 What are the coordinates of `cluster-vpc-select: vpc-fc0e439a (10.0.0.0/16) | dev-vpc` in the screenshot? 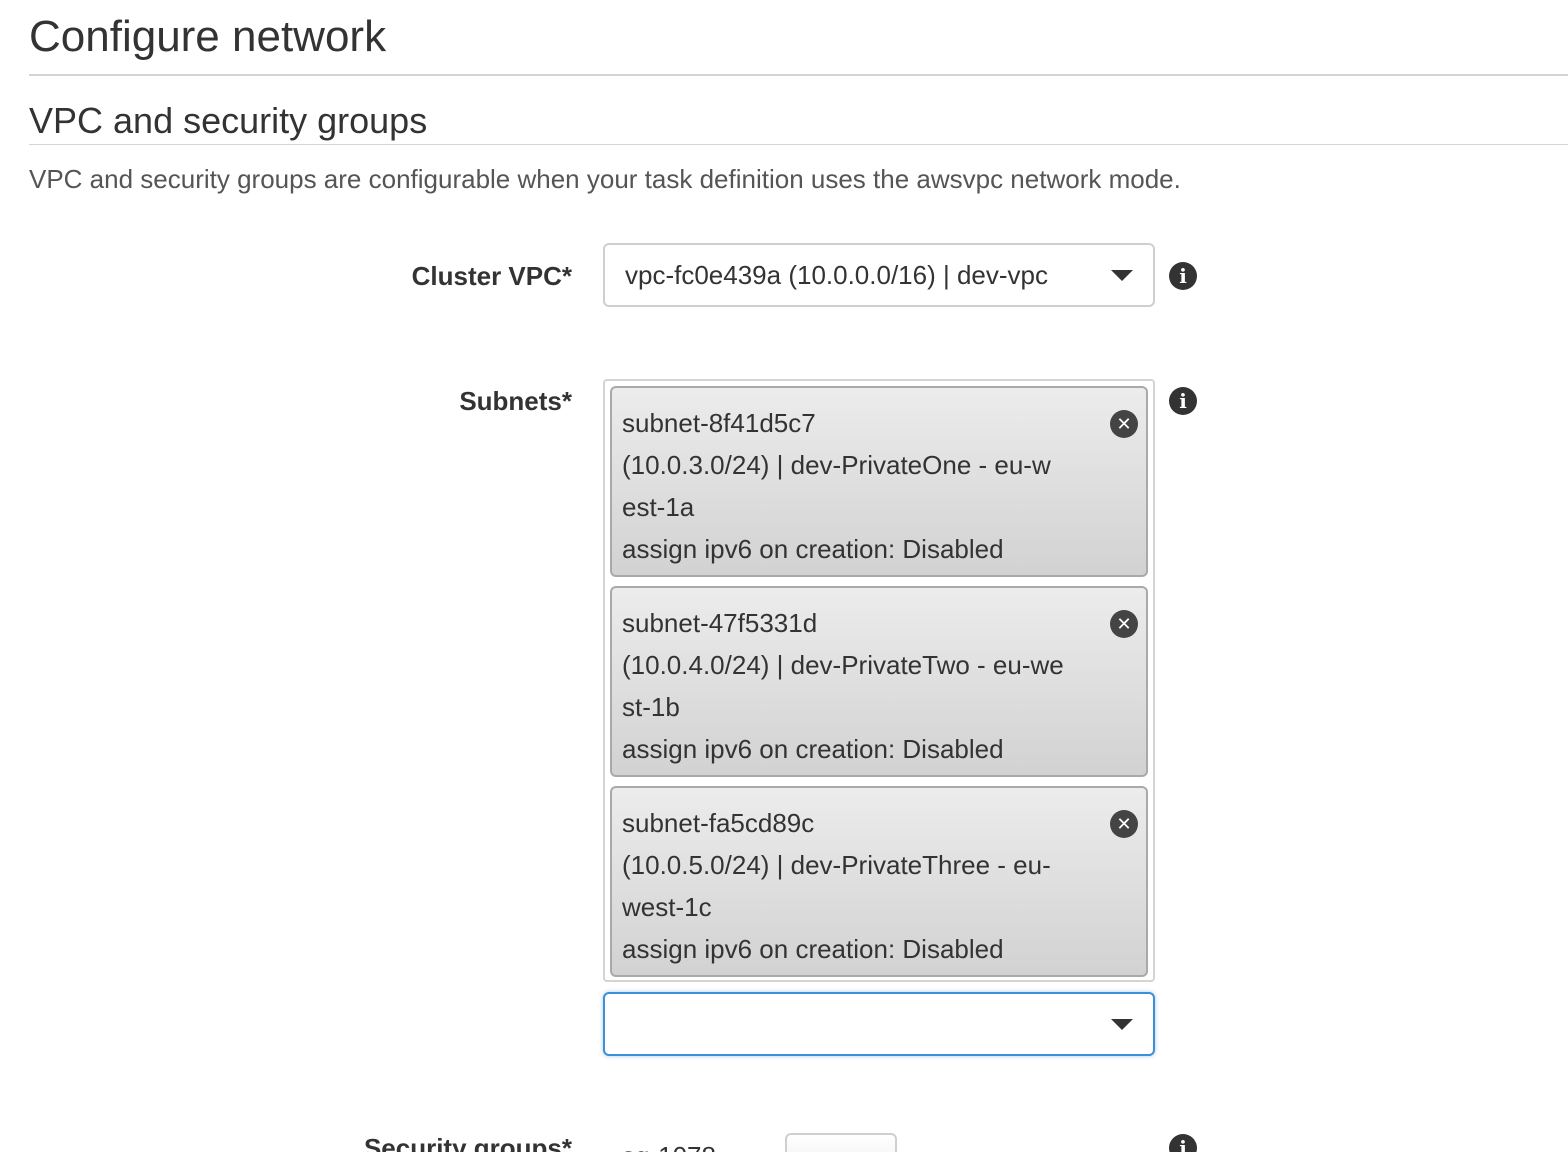 It's located at (879, 275).